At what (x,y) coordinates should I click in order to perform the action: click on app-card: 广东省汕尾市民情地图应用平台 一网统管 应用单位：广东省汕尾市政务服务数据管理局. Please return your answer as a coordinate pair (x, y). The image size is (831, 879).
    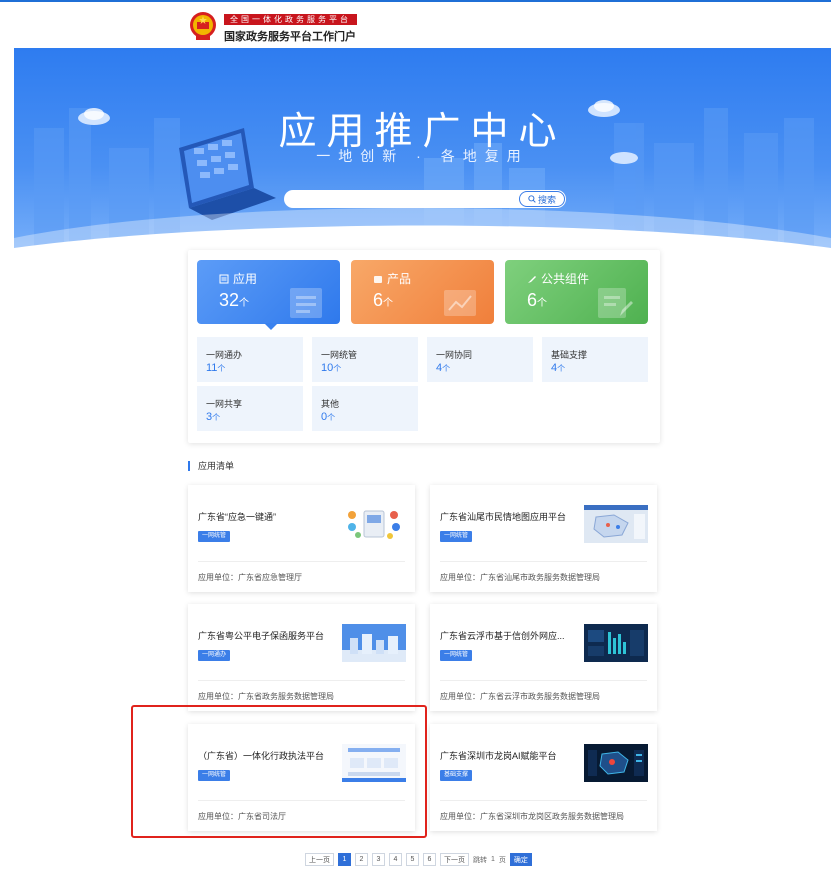
    Looking at the image, I should click on (543, 538).